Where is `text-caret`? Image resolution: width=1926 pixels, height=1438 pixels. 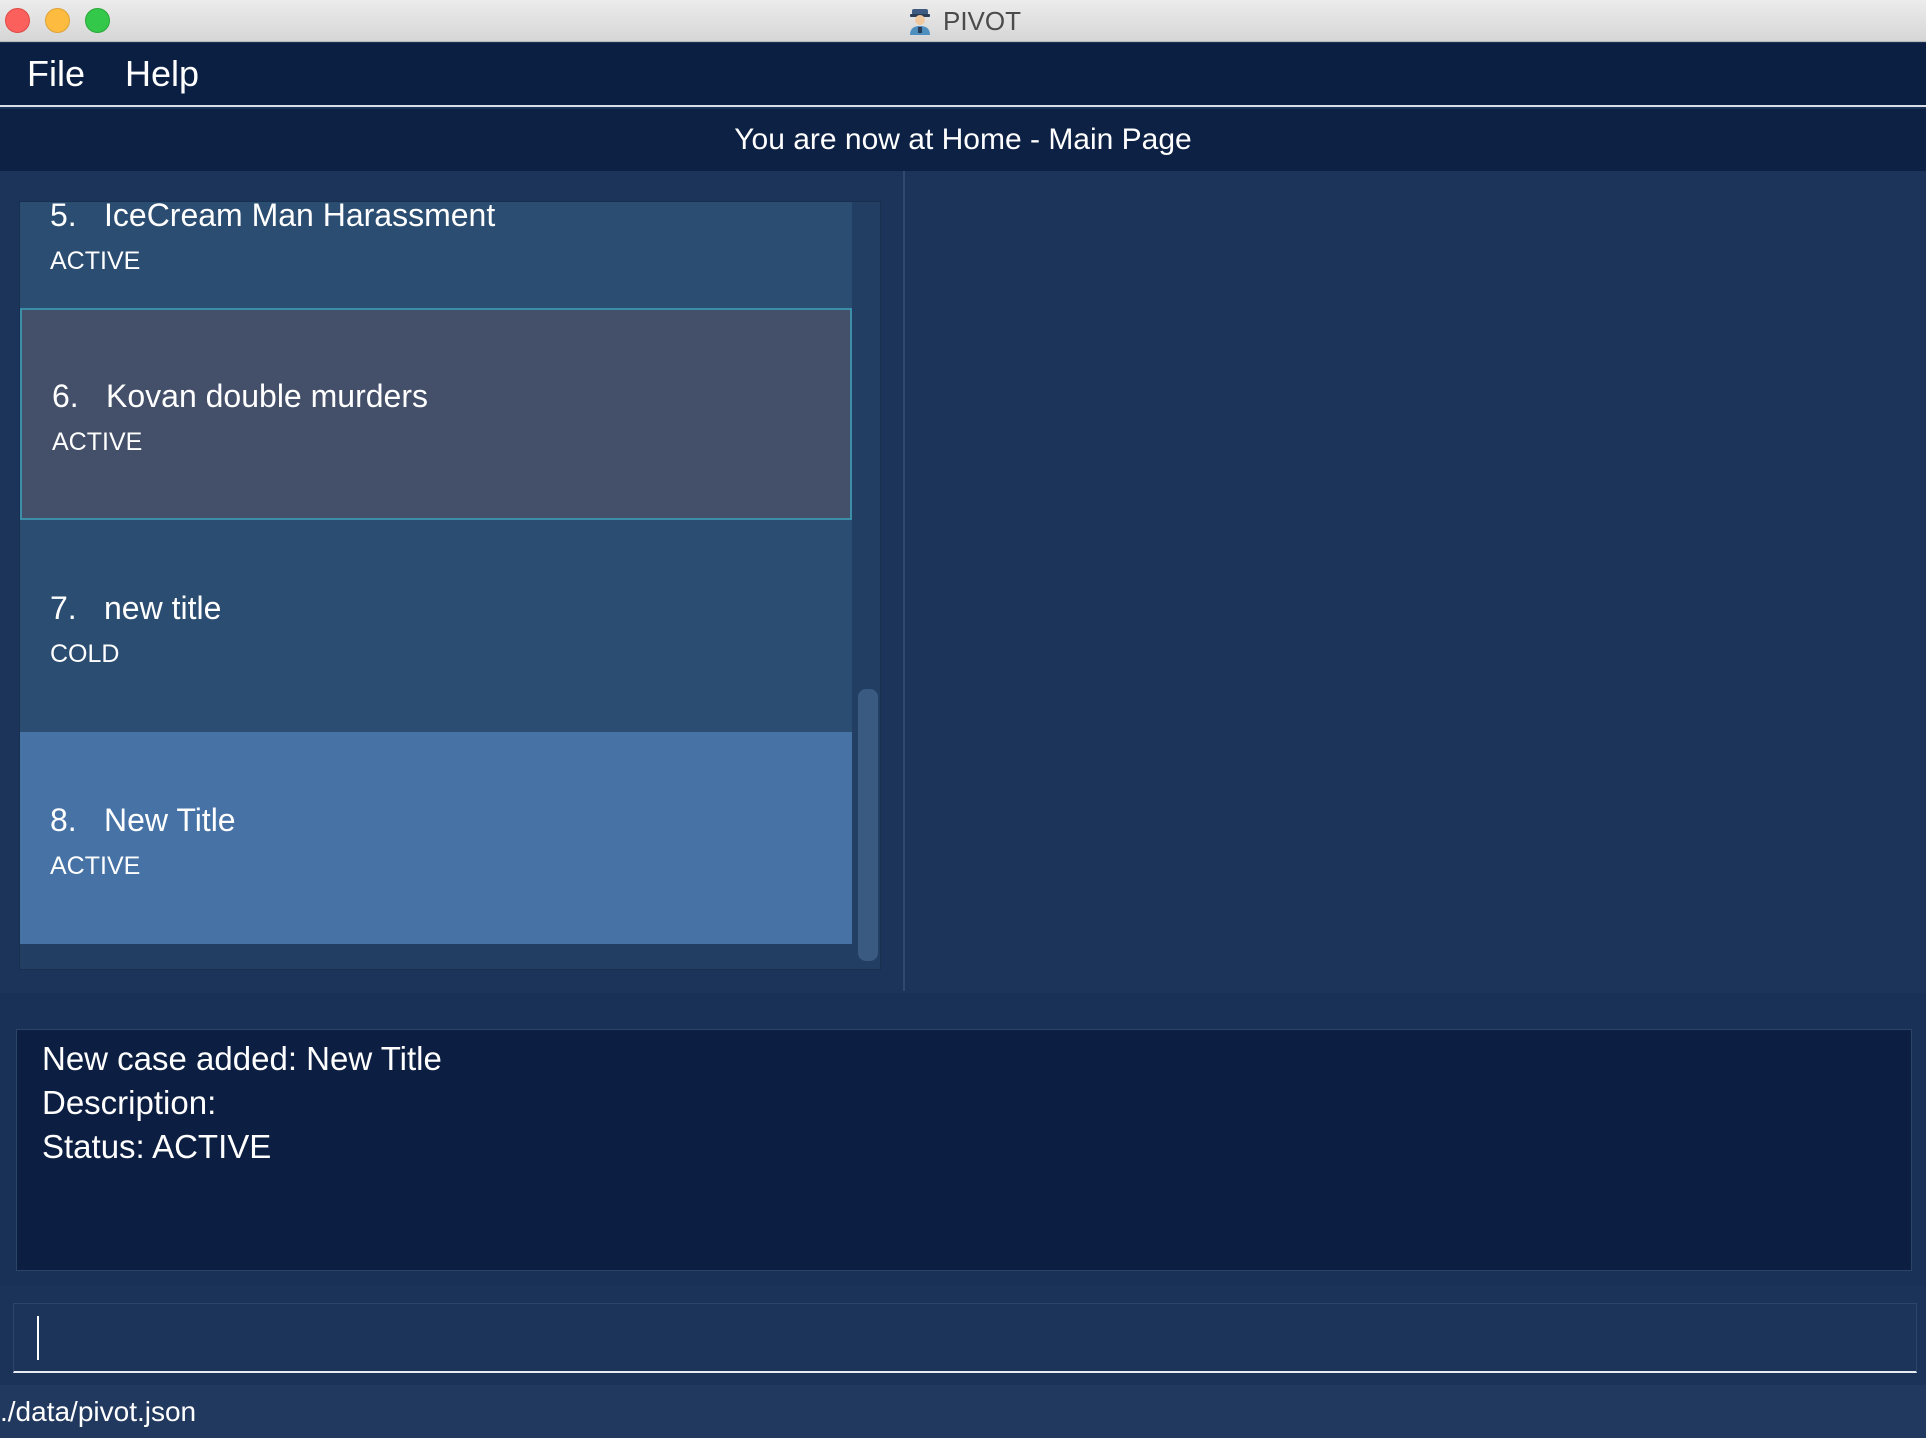 text-caret is located at coordinates (38, 1338).